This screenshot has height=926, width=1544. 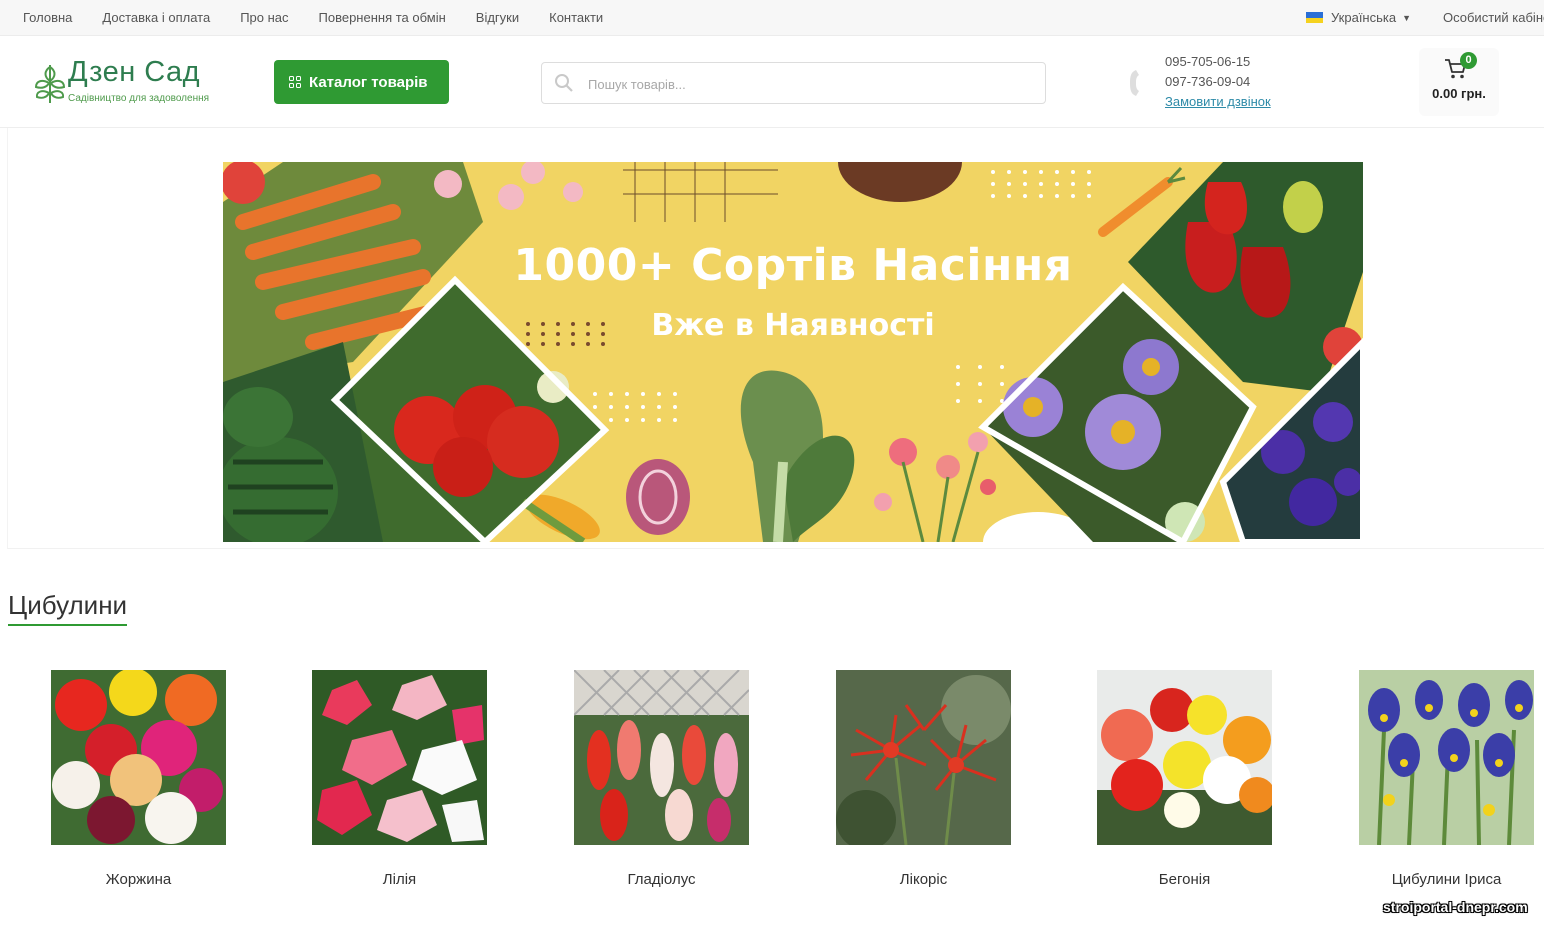 What do you see at coordinates (564, 83) in the screenshot?
I see `search-icon` at bounding box center [564, 83].